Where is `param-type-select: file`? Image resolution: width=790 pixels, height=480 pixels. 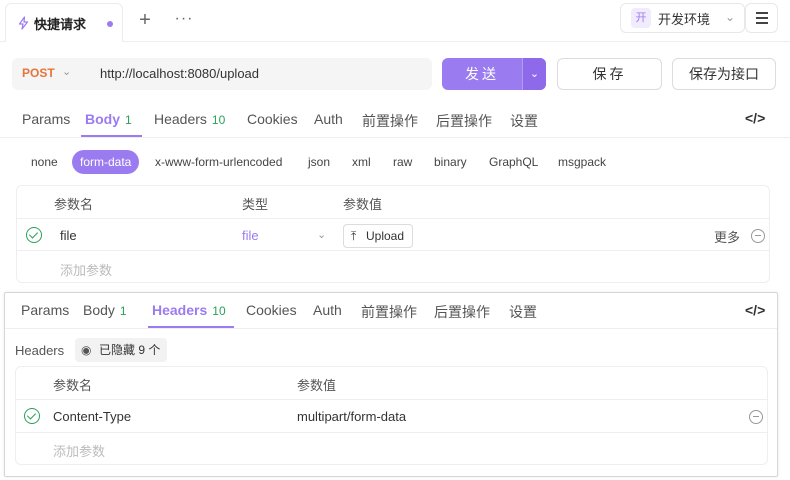
param-type-select: file is located at coordinates (250, 235).